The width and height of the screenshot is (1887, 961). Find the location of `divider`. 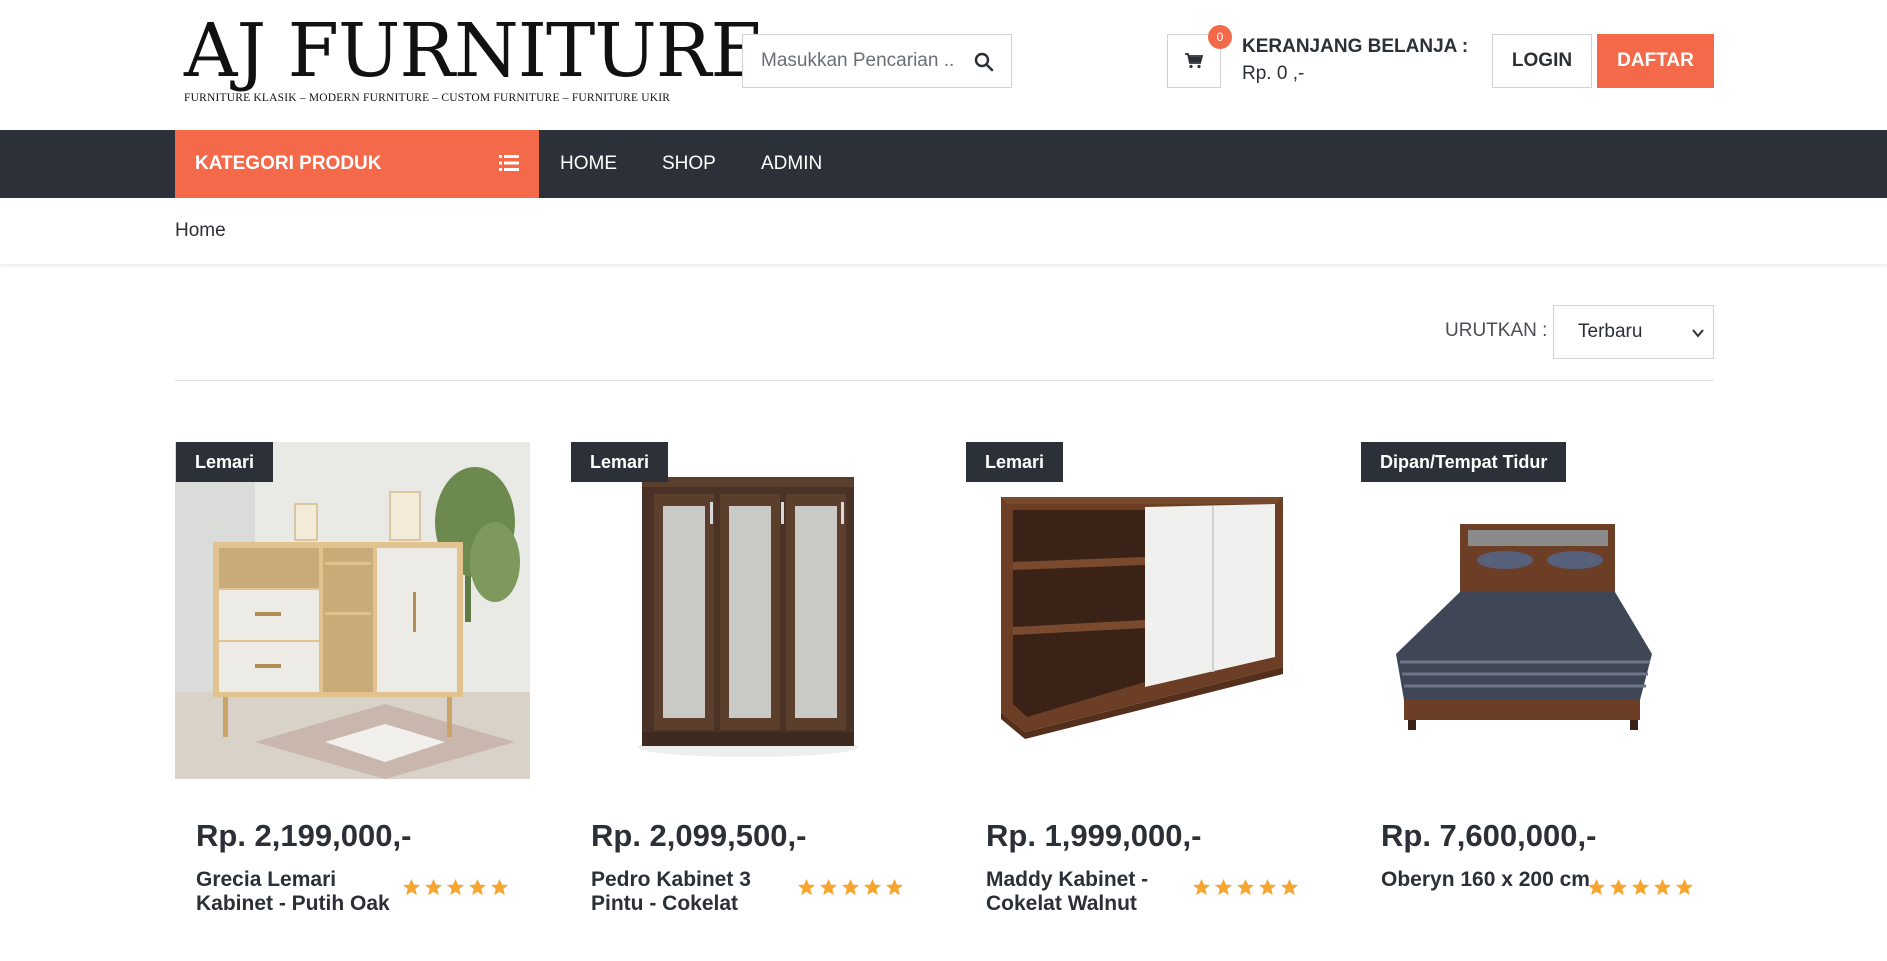

divider is located at coordinates (944, 380).